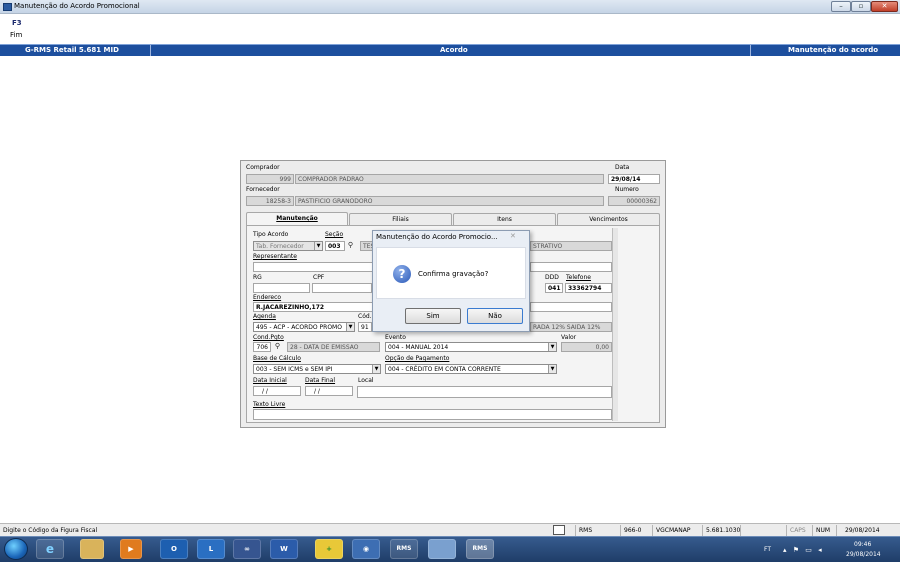  Describe the element at coordinates (334, 234) in the screenshot. I see `secao-label: Seção` at that location.